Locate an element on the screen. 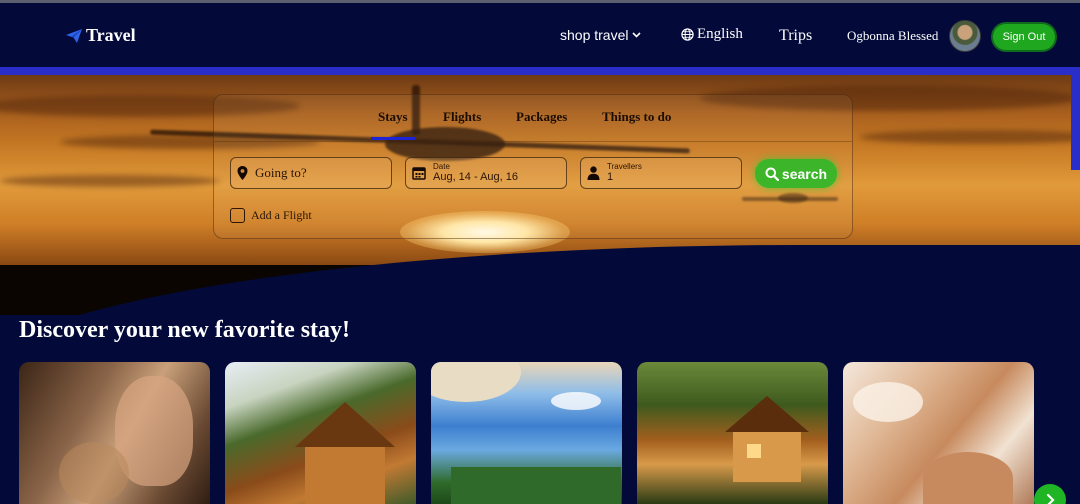 The height and width of the screenshot is (504, 1080). person-icon is located at coordinates (593, 173).